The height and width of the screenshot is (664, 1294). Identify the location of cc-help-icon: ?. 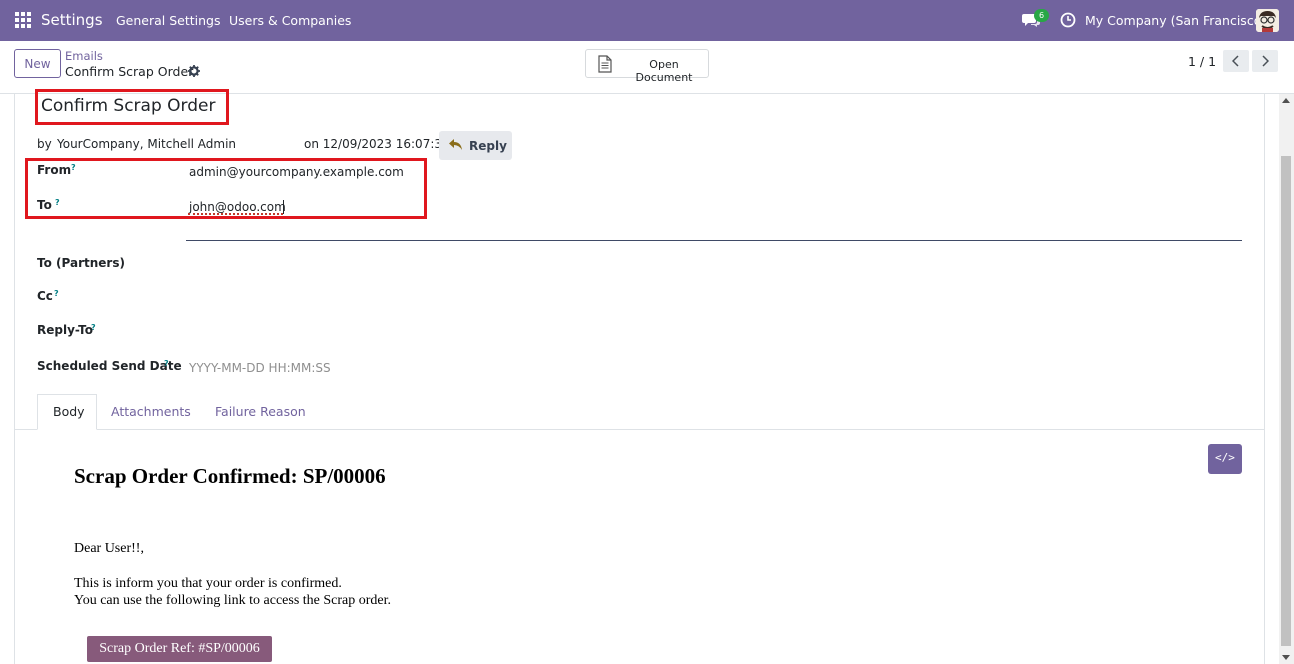
(56, 293).